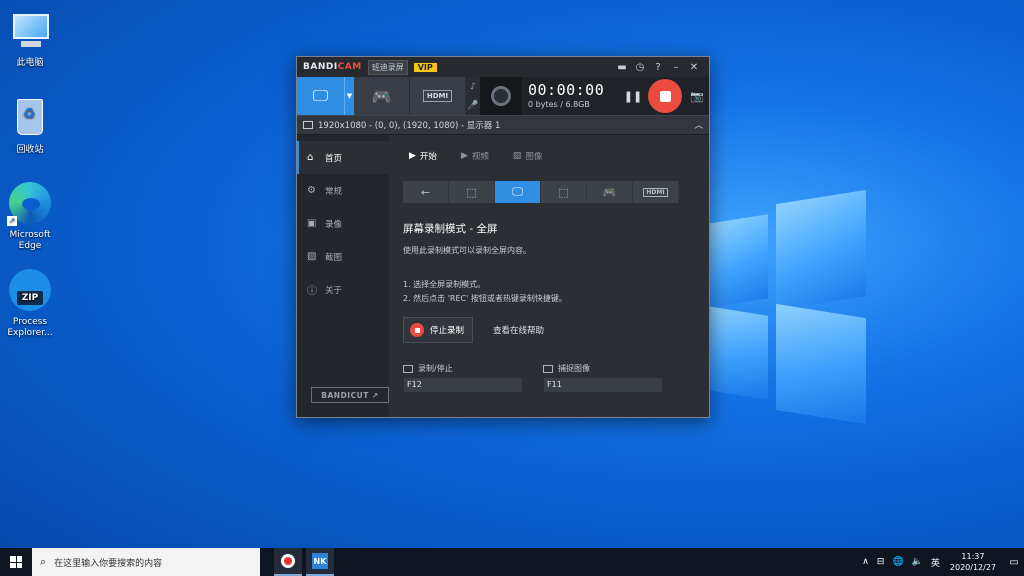  Describe the element at coordinates (409, 126) in the screenshot. I see `capture-area-info: 1920x1080 - (0, 0), (1920, 1080) - 显示器 1` at that location.